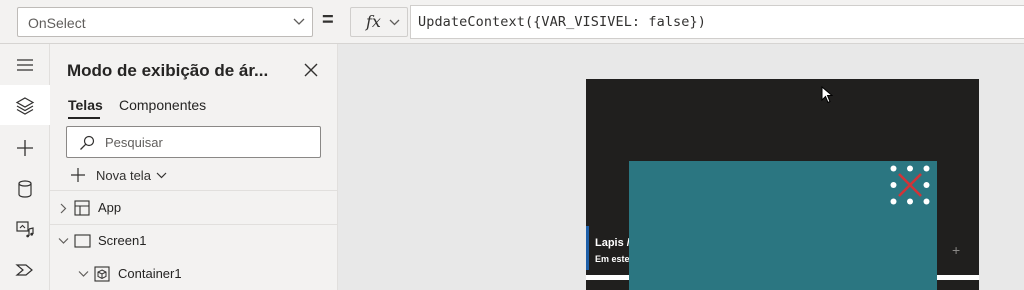  I want to click on tree-view-button, so click(25, 105).